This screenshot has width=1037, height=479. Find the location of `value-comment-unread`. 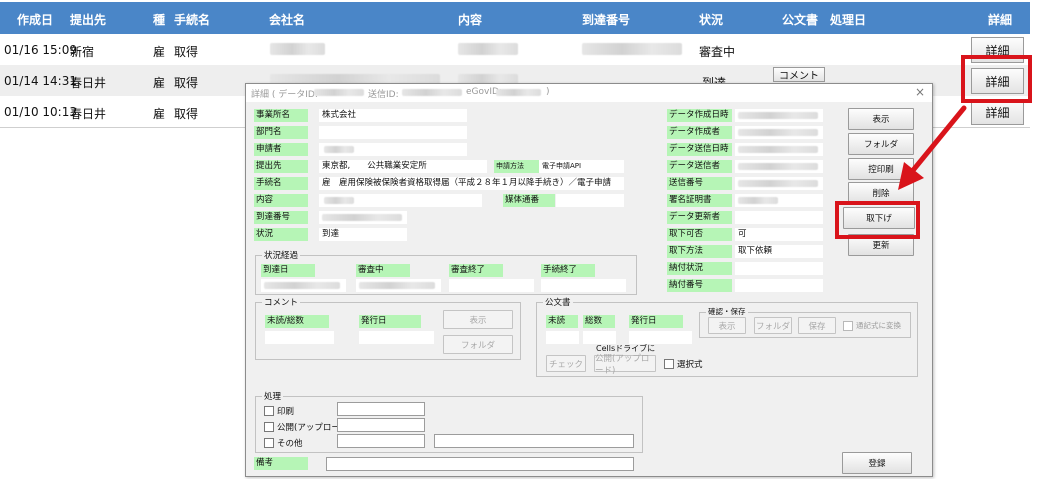

value-comment-unread is located at coordinates (299, 337).